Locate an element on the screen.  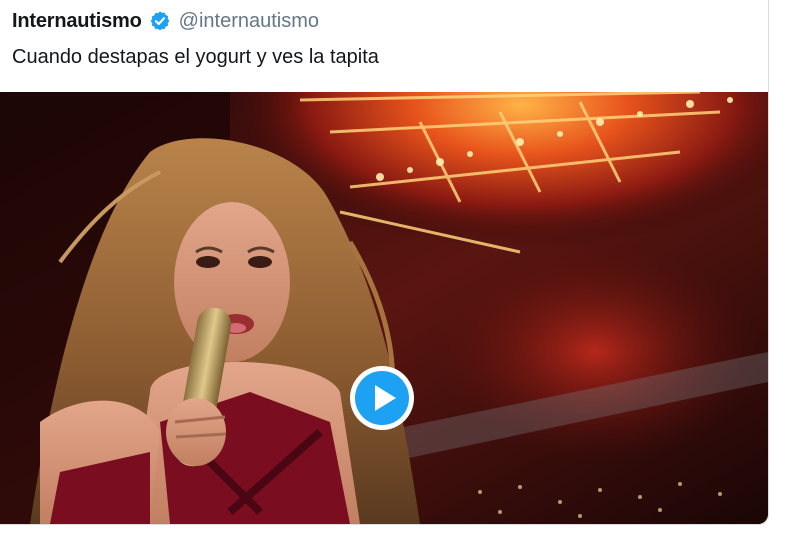
play-button is located at coordinates (382, 398).